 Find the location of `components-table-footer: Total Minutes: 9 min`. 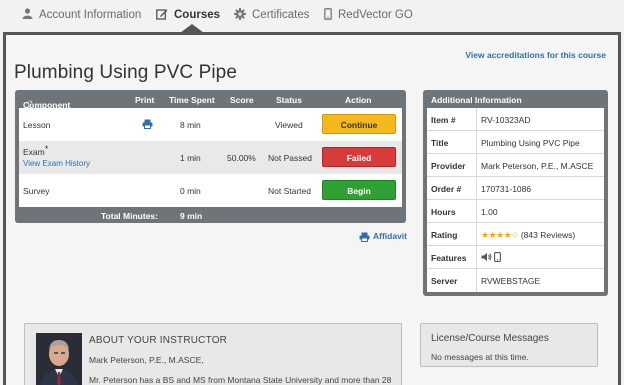

components-table-footer: Total Minutes: 9 min is located at coordinates (210, 214).